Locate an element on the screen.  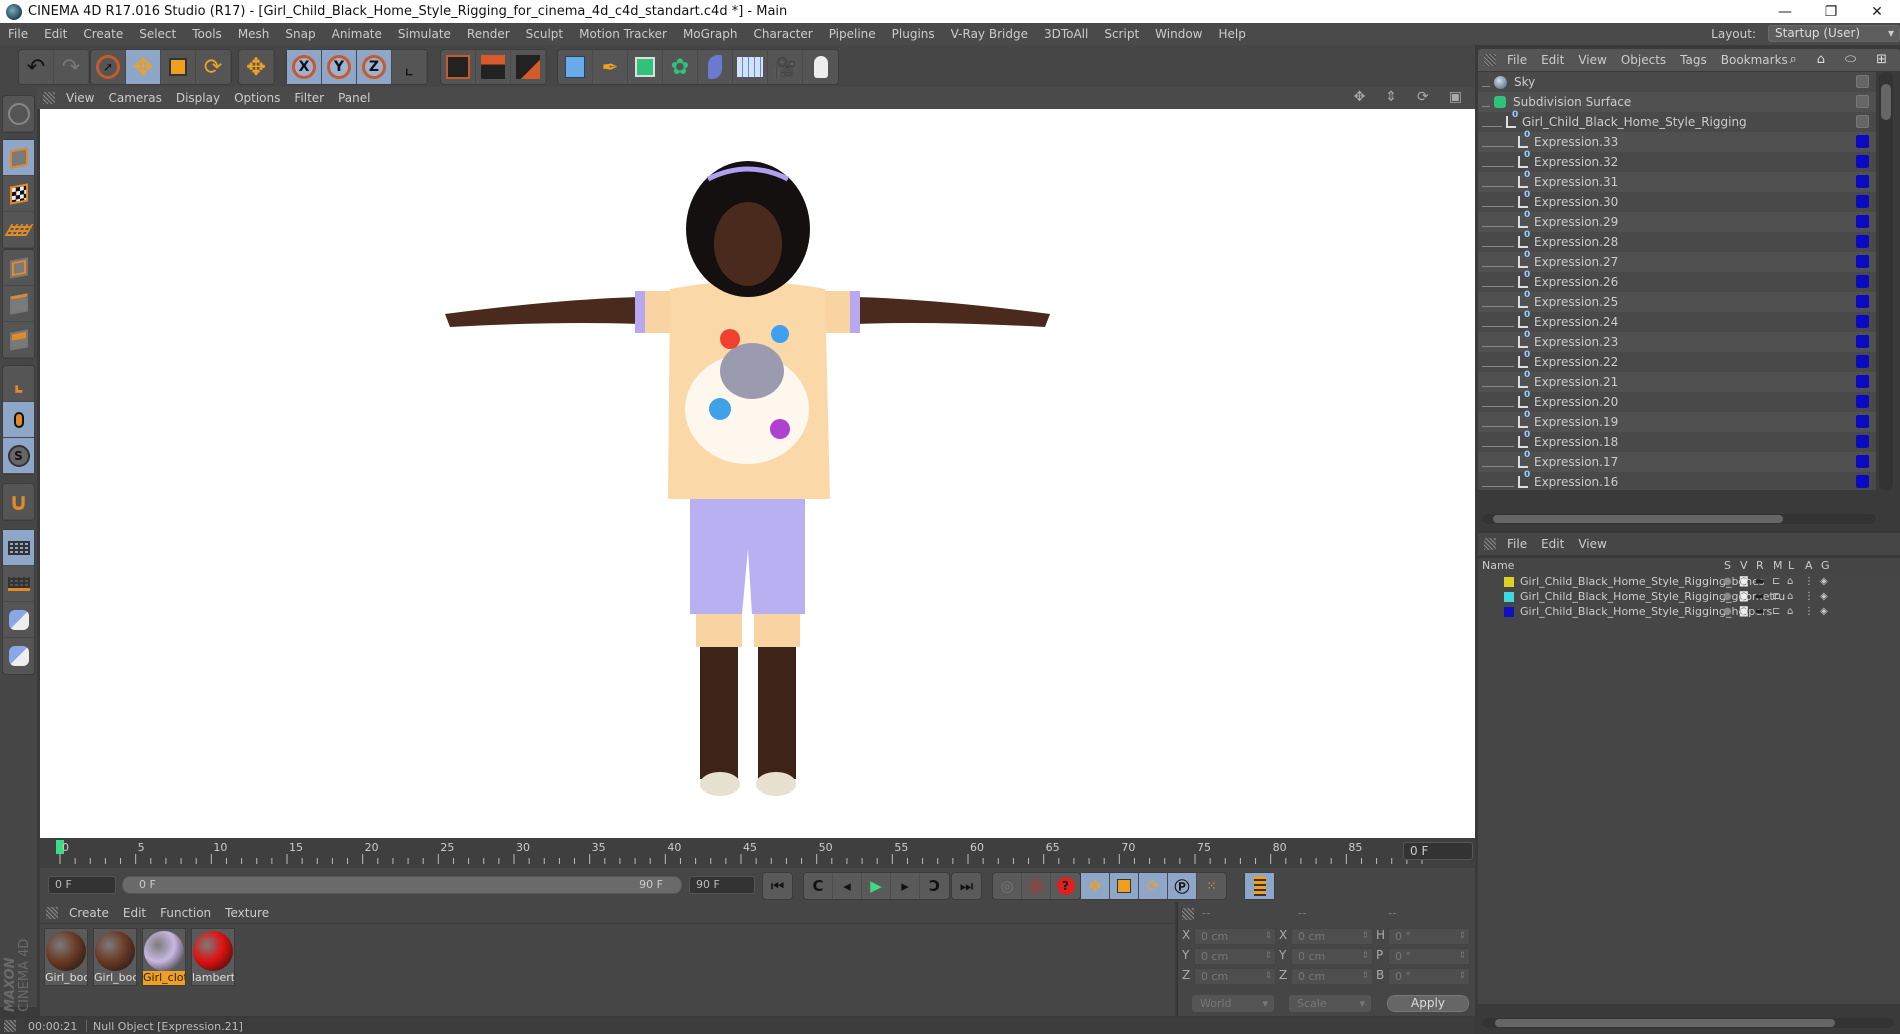
key-param-button: Ⓟ is located at coordinates (1182, 886).